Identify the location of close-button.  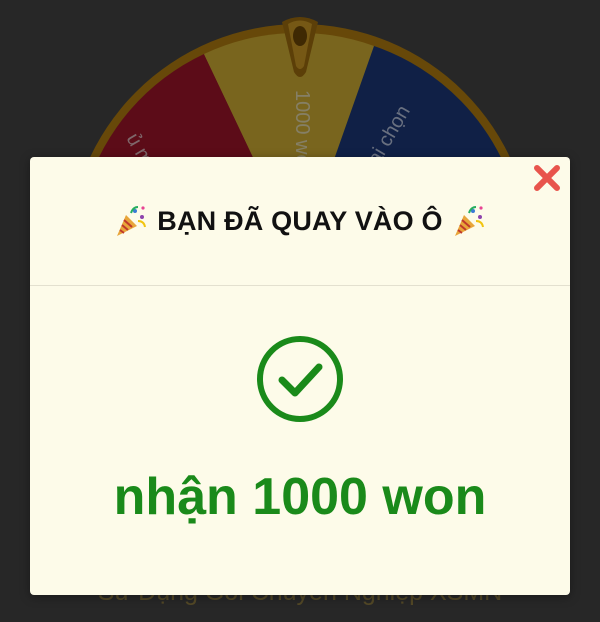
(547, 178).